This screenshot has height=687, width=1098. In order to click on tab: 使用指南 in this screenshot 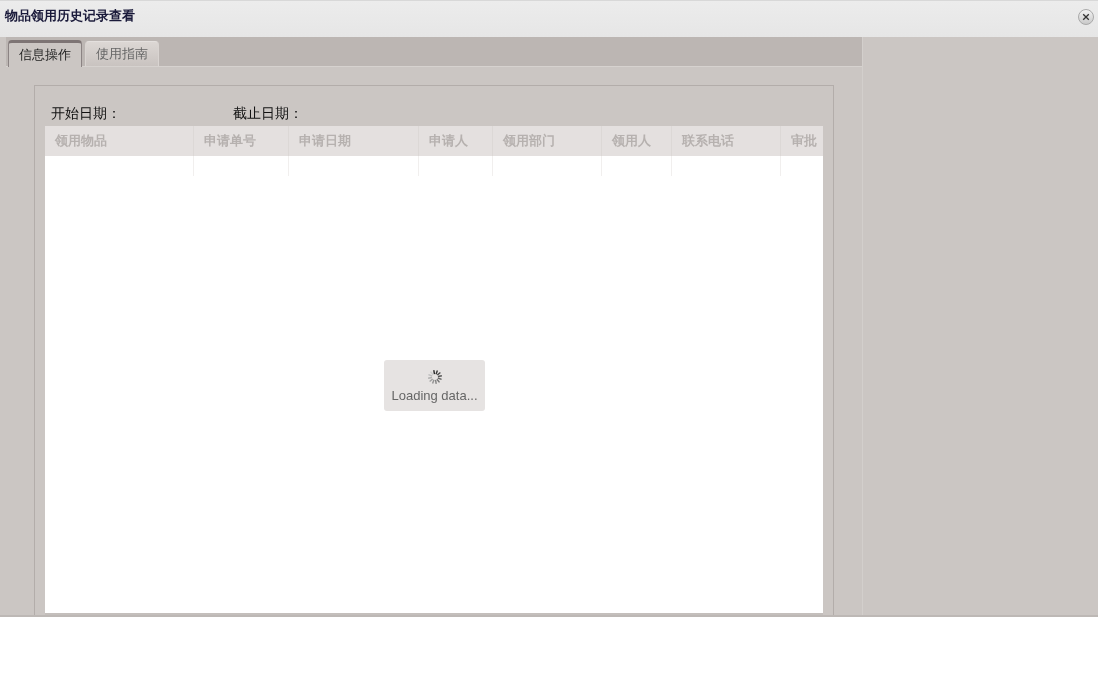, I will do `click(122, 53)`.